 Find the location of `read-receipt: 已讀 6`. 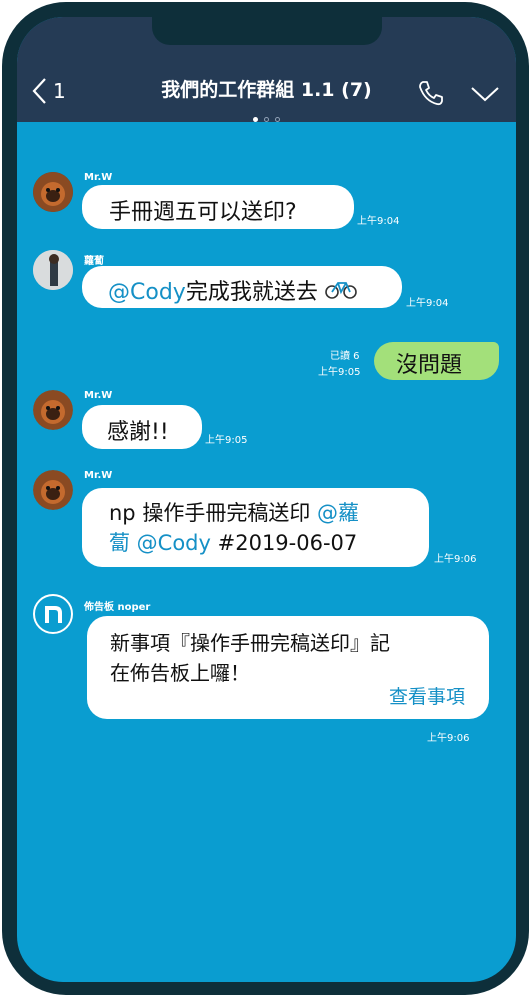

read-receipt: 已讀 6 is located at coordinates (345, 356).